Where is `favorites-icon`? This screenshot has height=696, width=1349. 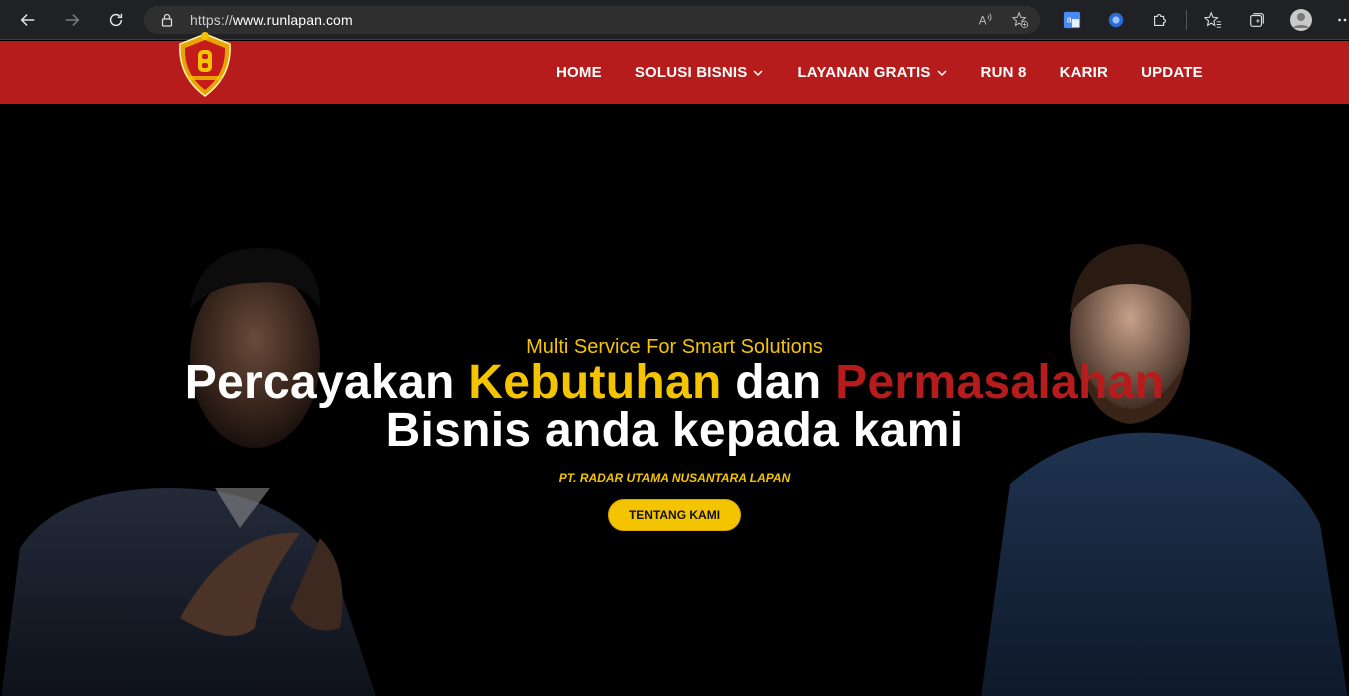 favorites-icon is located at coordinates (1213, 19).